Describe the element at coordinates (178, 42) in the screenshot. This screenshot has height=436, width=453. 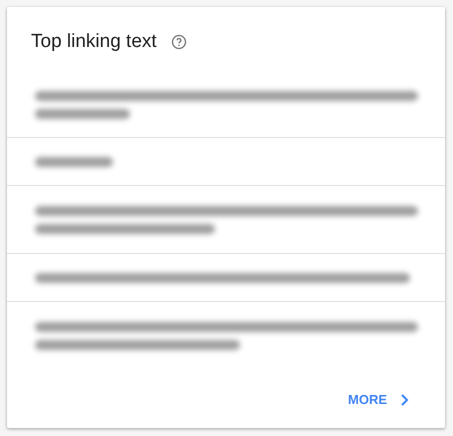
I see `help-icon` at that location.